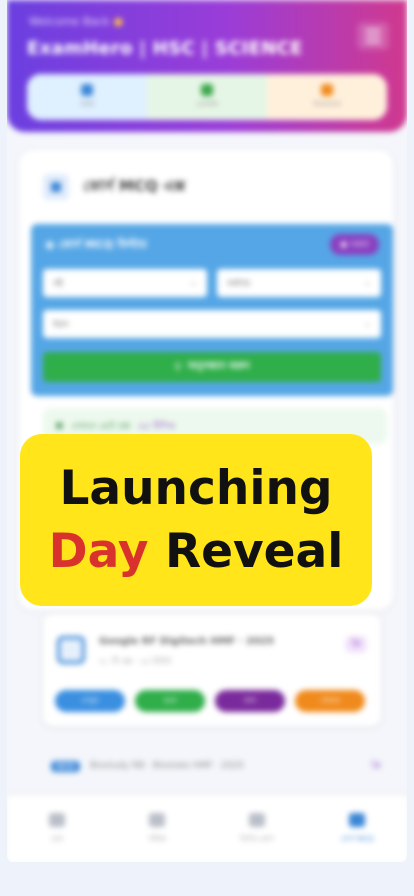 Image resolution: width=414 pixels, height=896 pixels. What do you see at coordinates (207, 104) in the screenshot?
I see `quick-tab-label: প্রোফাইল` at bounding box center [207, 104].